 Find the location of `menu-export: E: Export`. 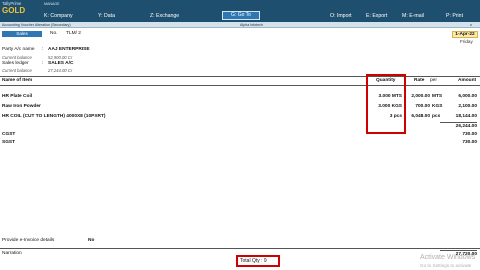

menu-export: E: Export is located at coordinates (376, 16).